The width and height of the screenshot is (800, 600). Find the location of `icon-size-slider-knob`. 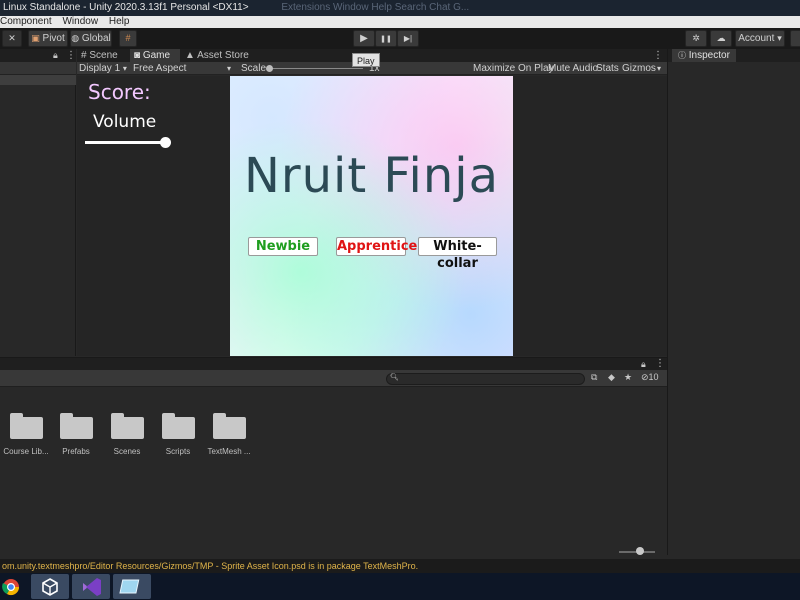

icon-size-slider-knob is located at coordinates (640, 551).